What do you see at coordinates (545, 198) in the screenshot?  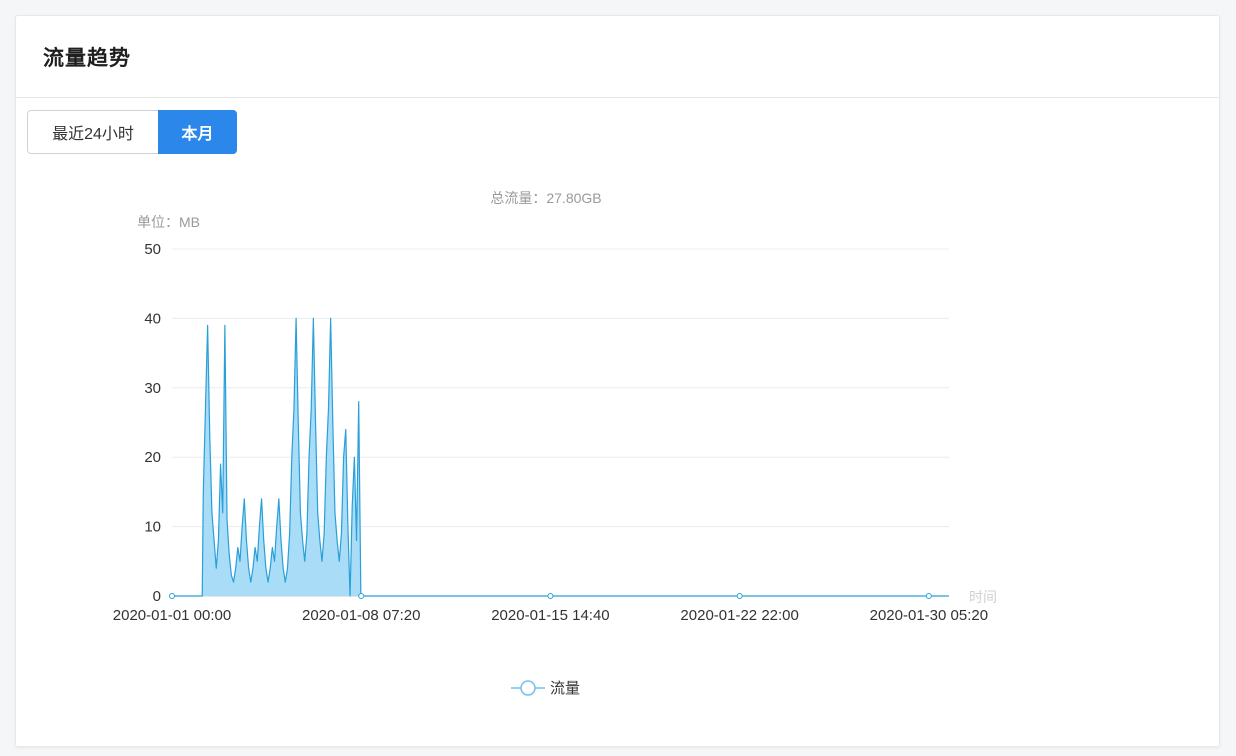 I see `chart-summary-label: 总流量：27.80GB` at bounding box center [545, 198].